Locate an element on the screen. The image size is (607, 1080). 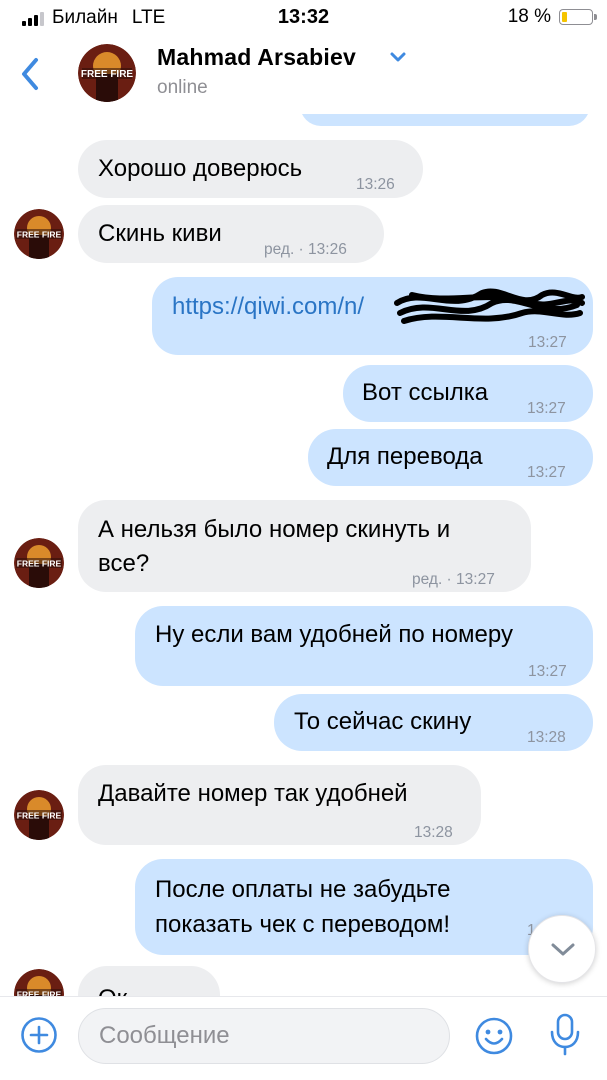
message-text-line: А нельзя было номер скинуть и is located at coordinates (274, 529).